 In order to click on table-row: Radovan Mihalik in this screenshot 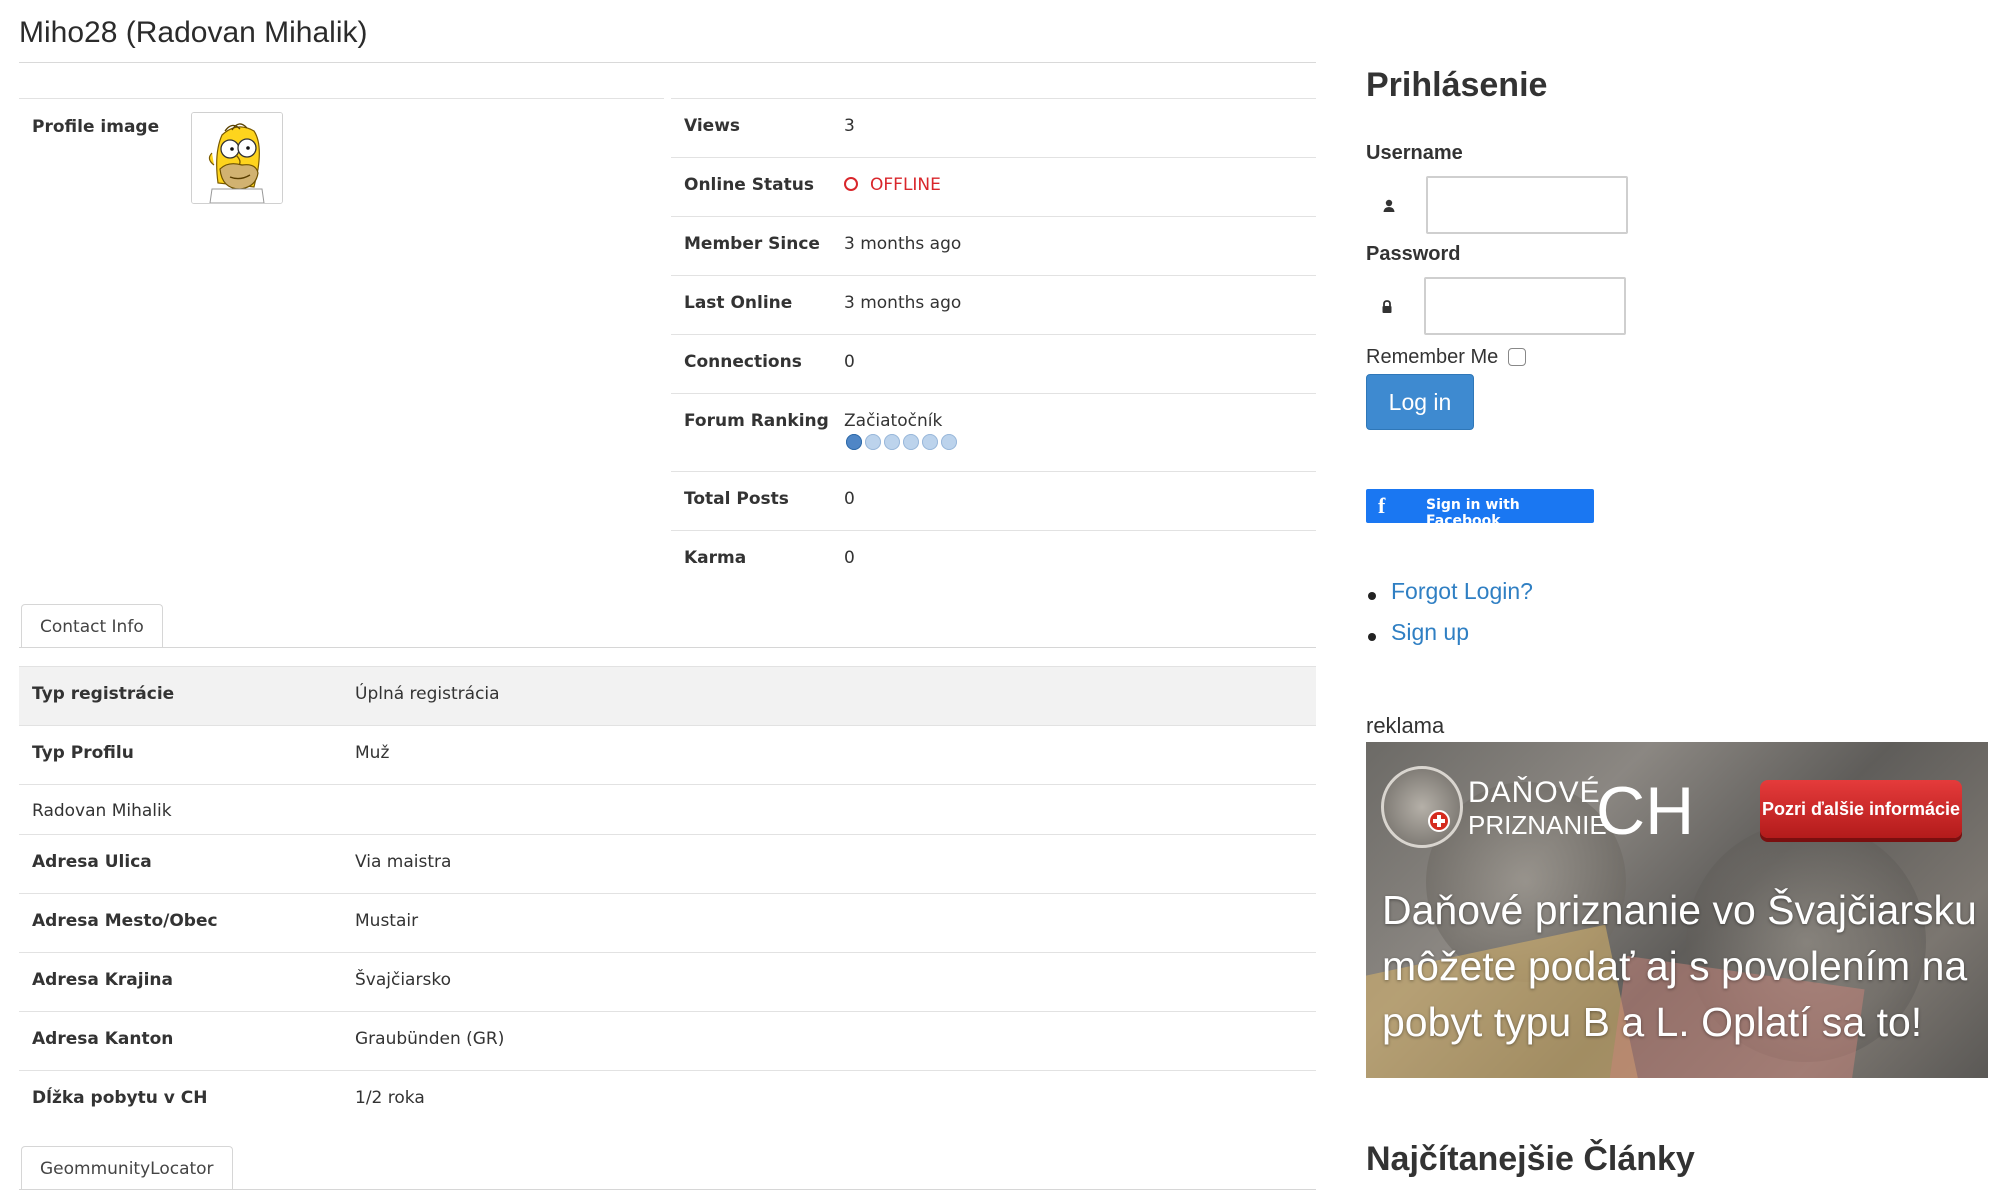, I will do `click(667, 809)`.